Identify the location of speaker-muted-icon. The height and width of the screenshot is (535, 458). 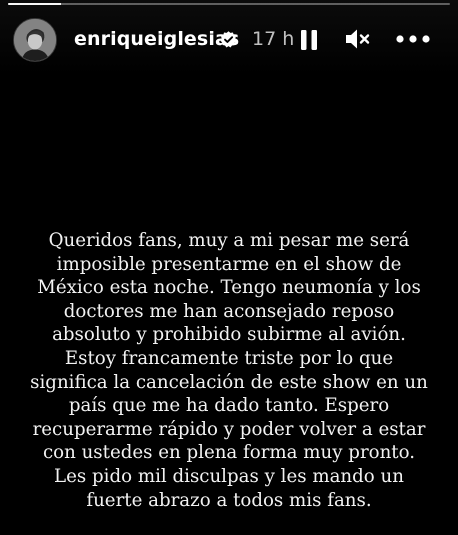
(358, 39).